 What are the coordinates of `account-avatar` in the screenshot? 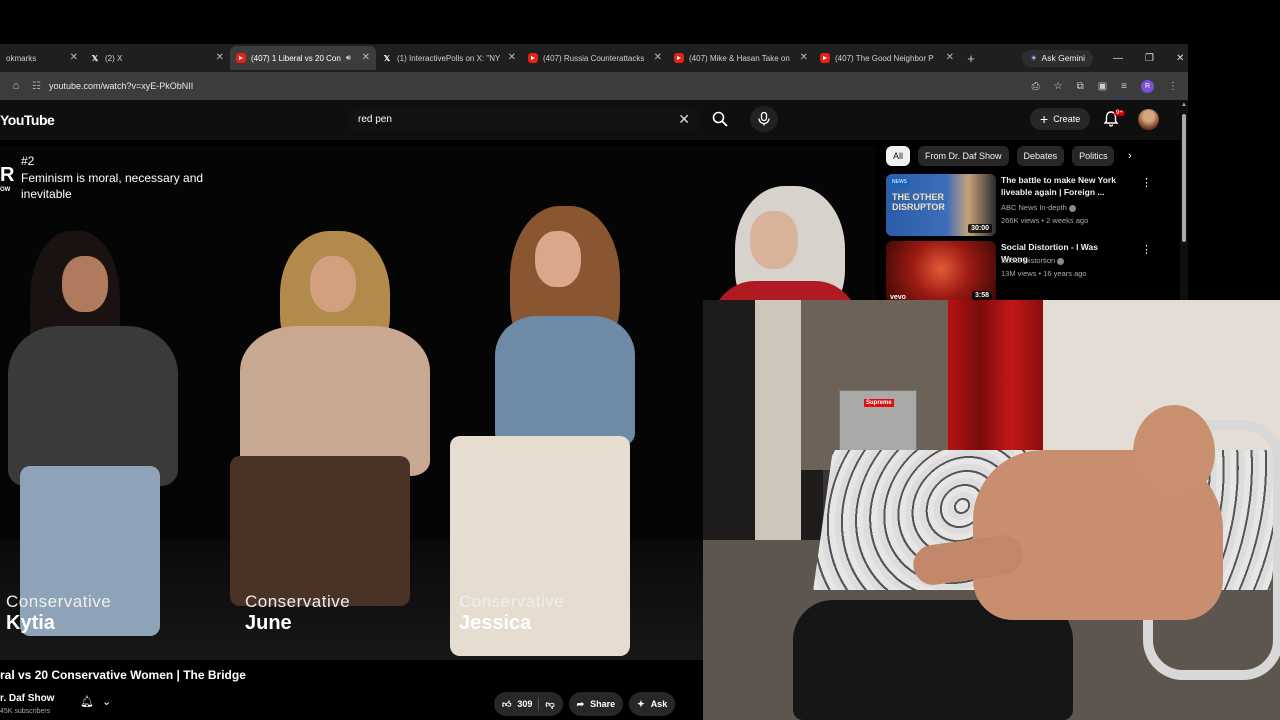 It's located at (1148, 119).